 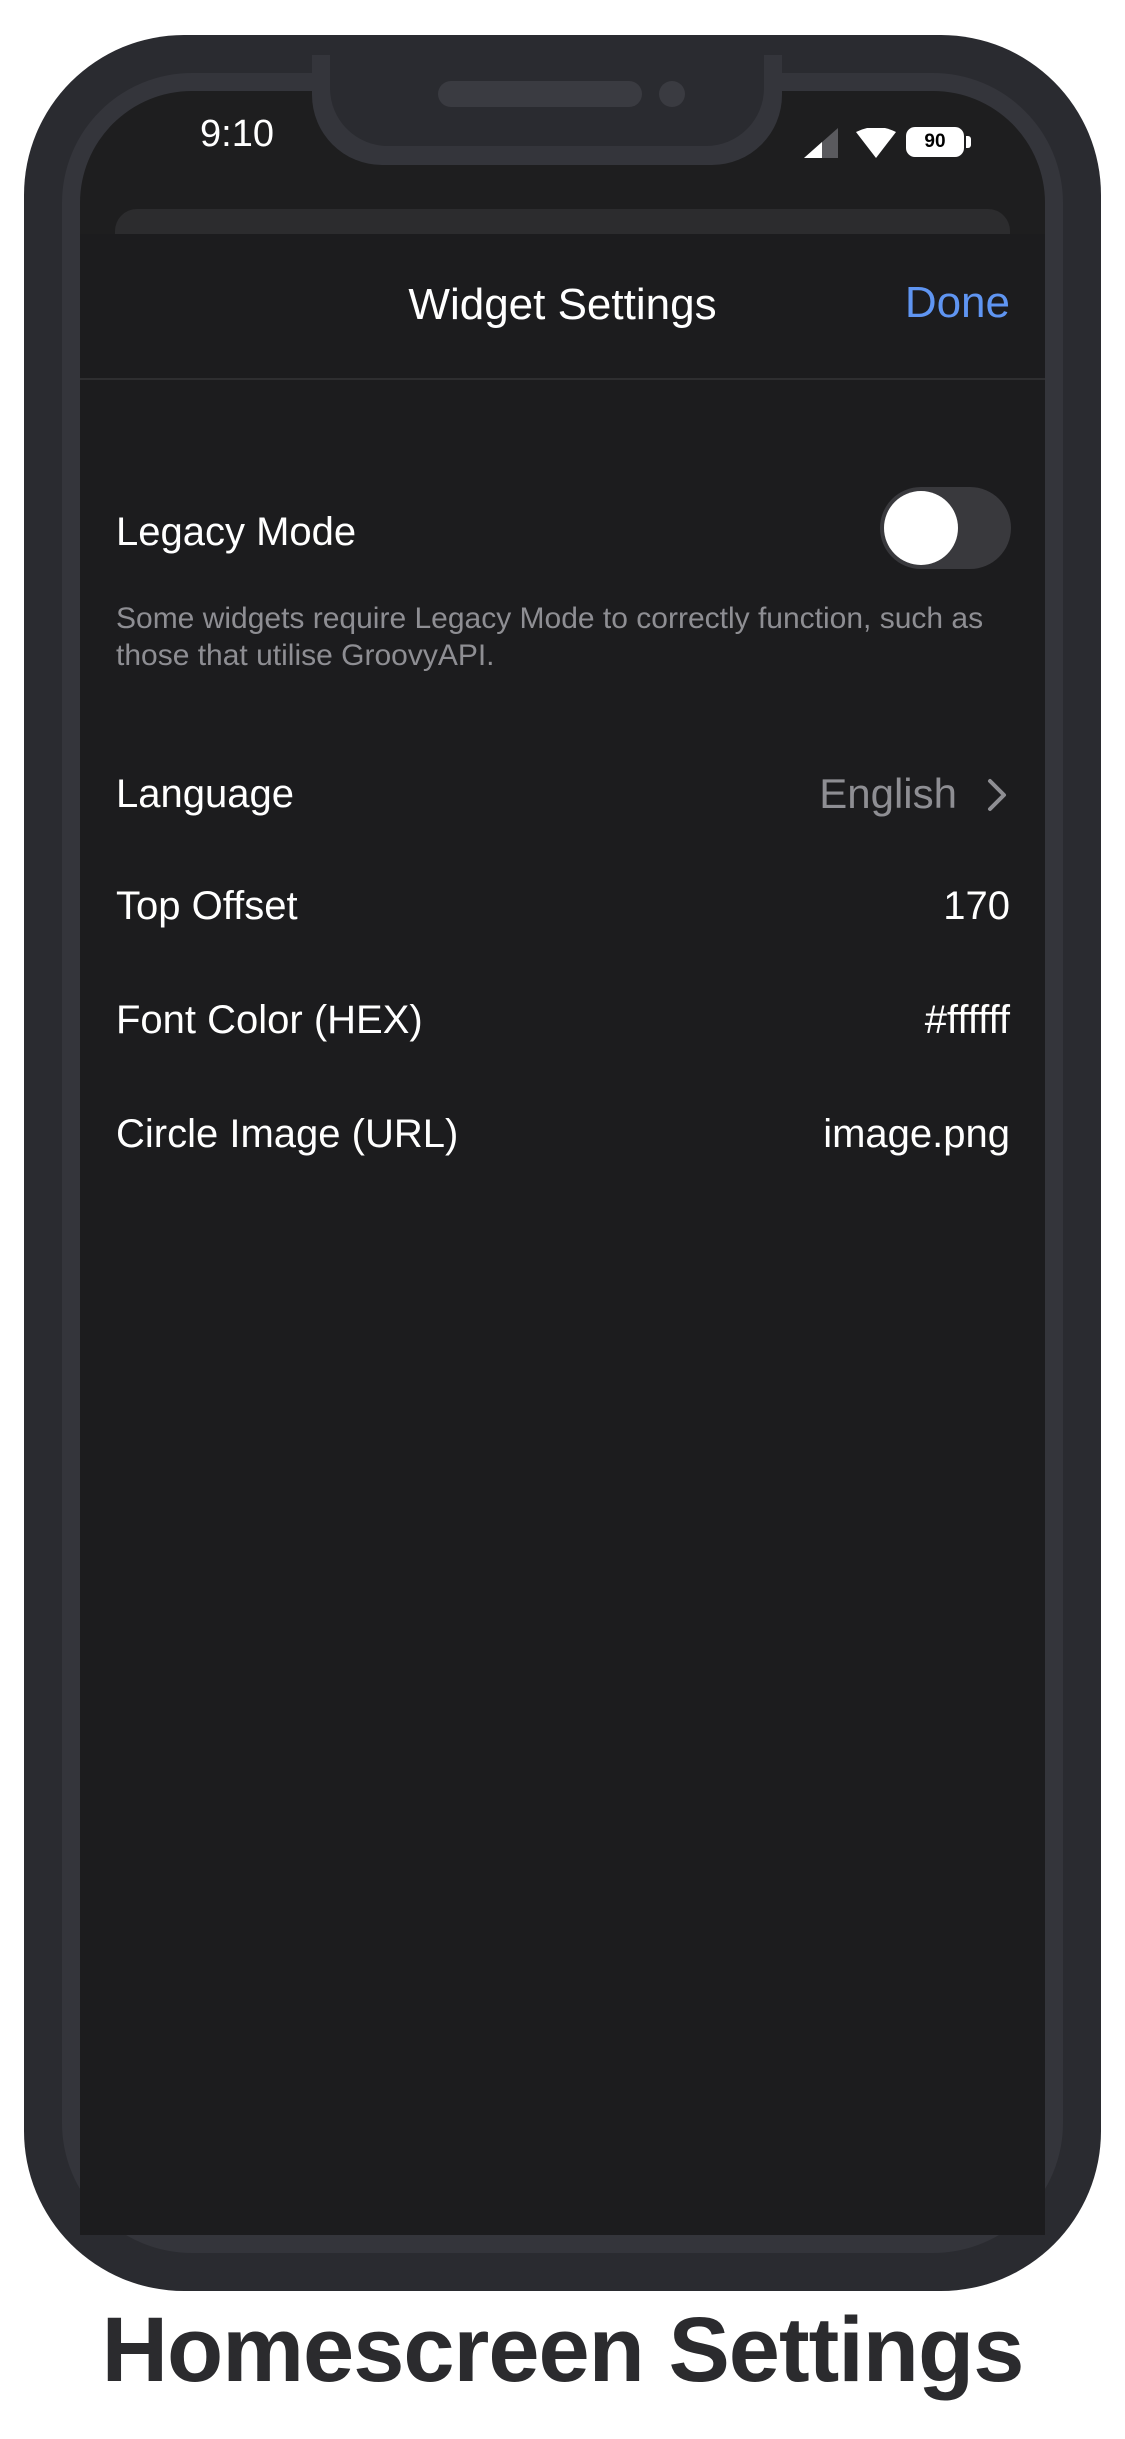 I want to click on toggle-knob, so click(x=921, y=528).